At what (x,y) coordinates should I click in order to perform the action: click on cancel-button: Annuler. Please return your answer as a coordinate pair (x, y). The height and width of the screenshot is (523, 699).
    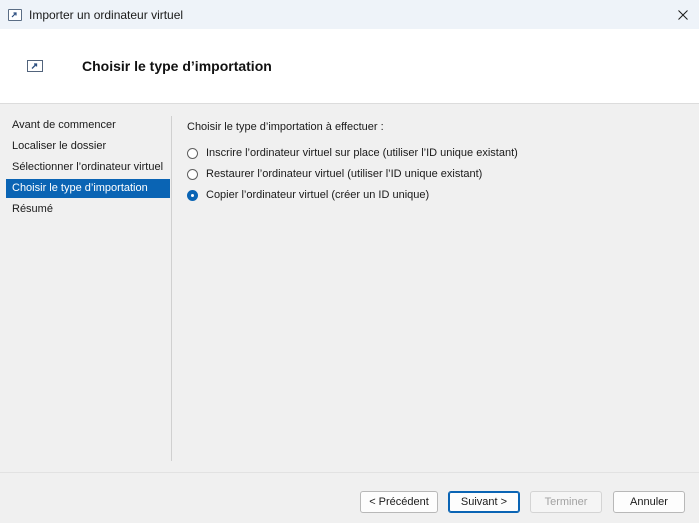
    Looking at the image, I should click on (649, 502).